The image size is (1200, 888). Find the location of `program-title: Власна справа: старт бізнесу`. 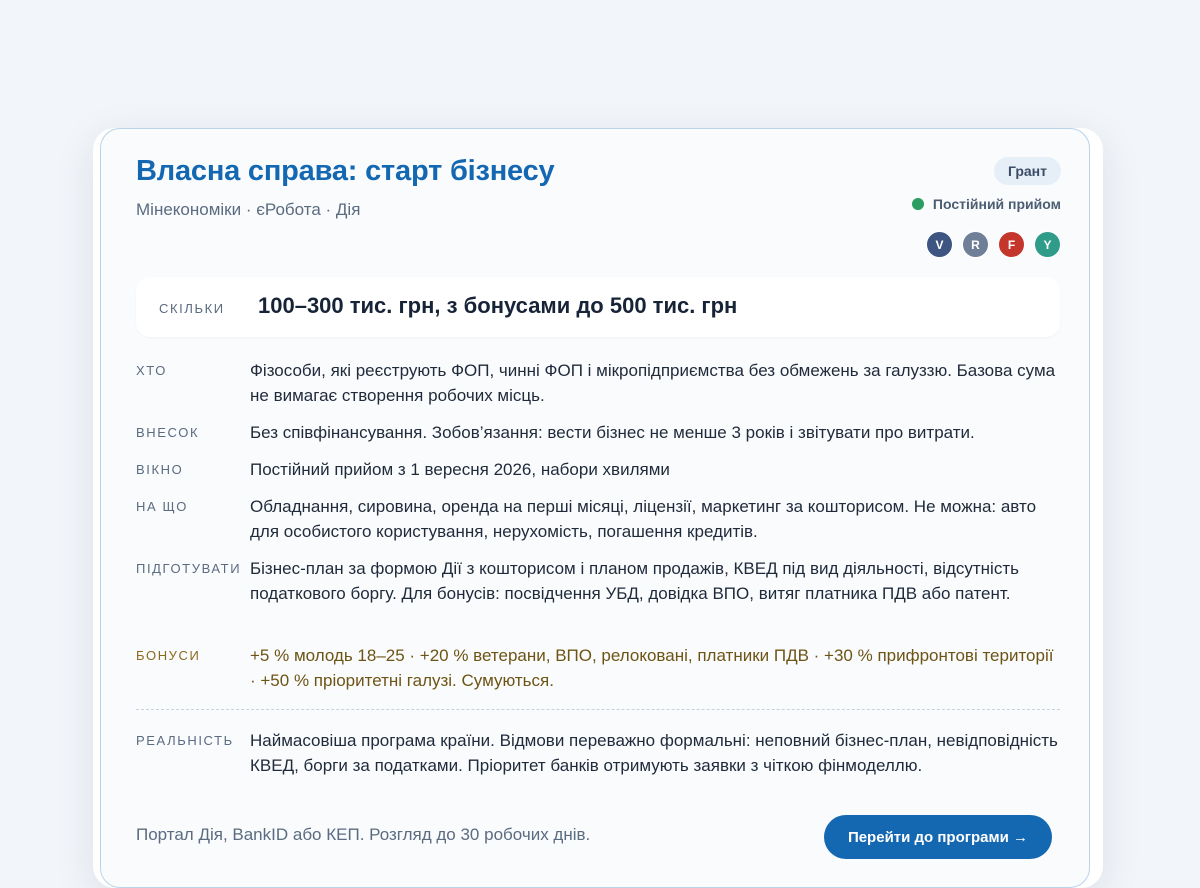

program-title: Власна справа: старт бізнесу is located at coordinates (345, 171).